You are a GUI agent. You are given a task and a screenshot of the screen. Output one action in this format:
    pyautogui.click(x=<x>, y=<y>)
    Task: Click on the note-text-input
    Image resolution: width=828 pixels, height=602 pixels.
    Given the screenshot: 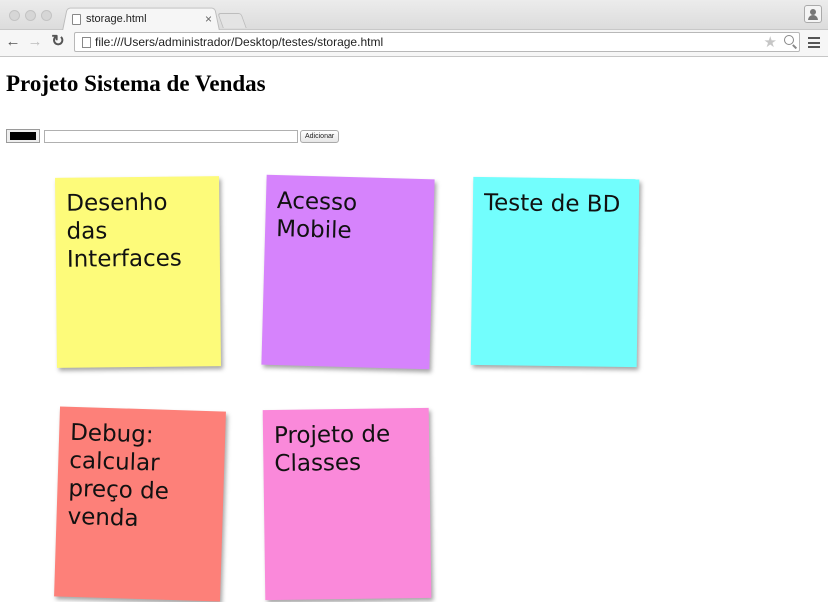 What is the action you would take?
    pyautogui.click(x=171, y=136)
    